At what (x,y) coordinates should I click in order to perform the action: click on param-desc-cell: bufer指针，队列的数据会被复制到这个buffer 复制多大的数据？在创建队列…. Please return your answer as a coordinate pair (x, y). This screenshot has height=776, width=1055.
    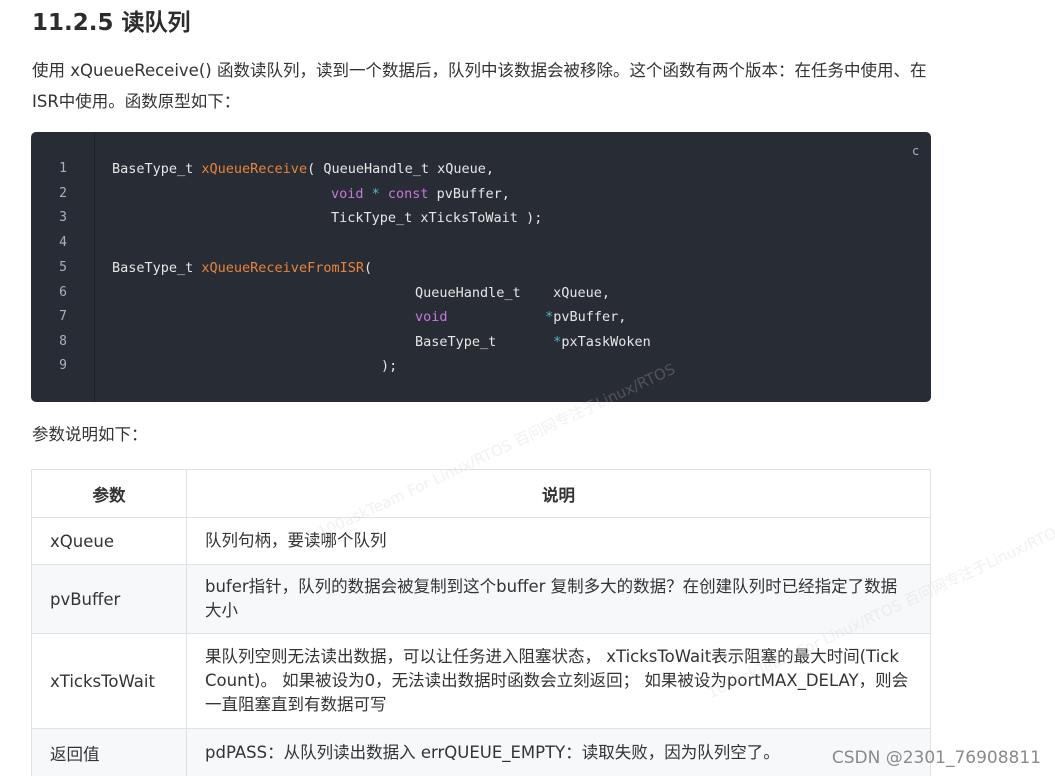
    Looking at the image, I should click on (558, 599).